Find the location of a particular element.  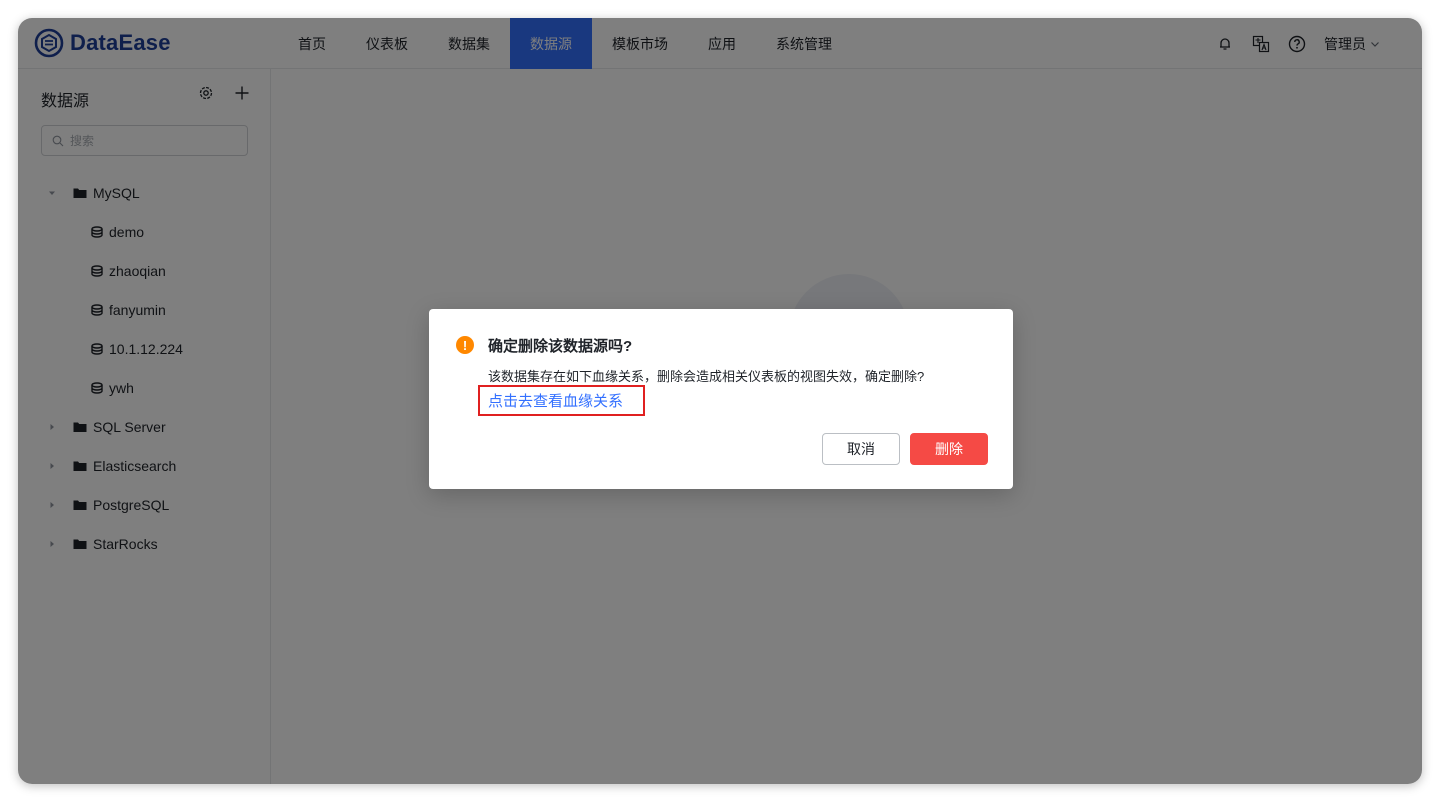

dialog-message: 该数据集存在如下血缘关系，删除会造成相关仪表板的视图失效，确定删除? is located at coordinates (706, 376).